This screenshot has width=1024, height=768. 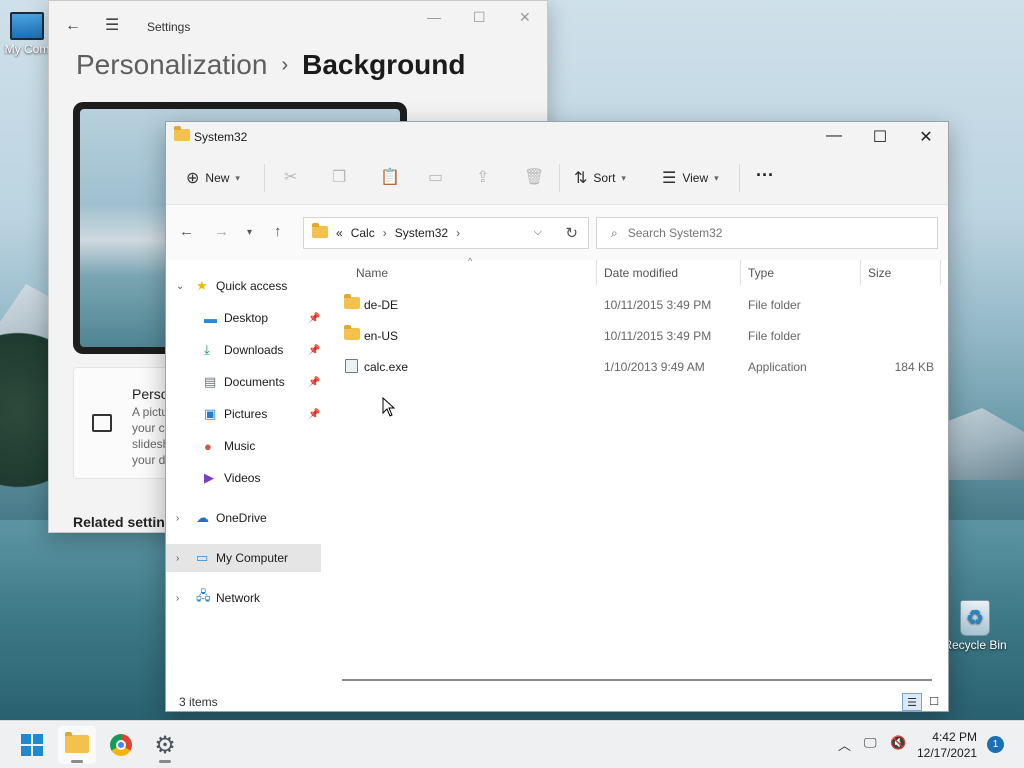 I want to click on column-headers: ^ Name Date modified Type Size, so click(x=642, y=272).